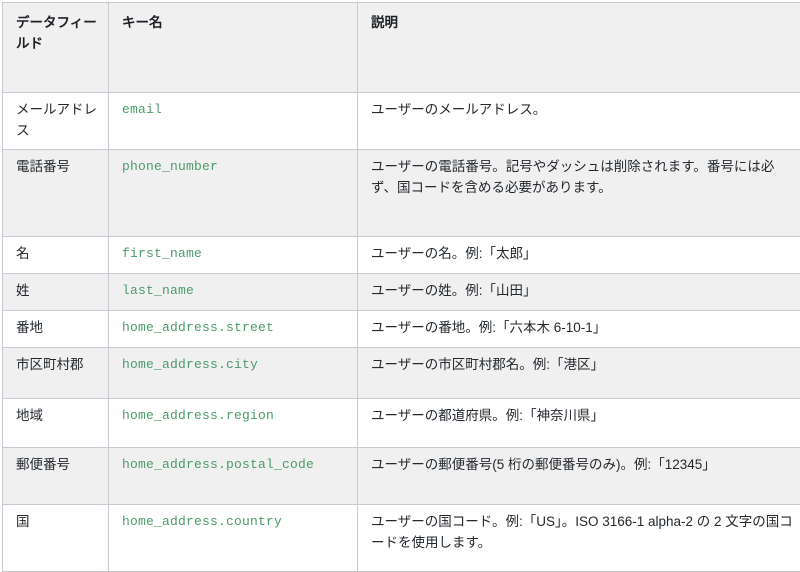 This screenshot has height=572, width=800. I want to click on cell-key-name: home_address.postal_code, so click(233, 476).